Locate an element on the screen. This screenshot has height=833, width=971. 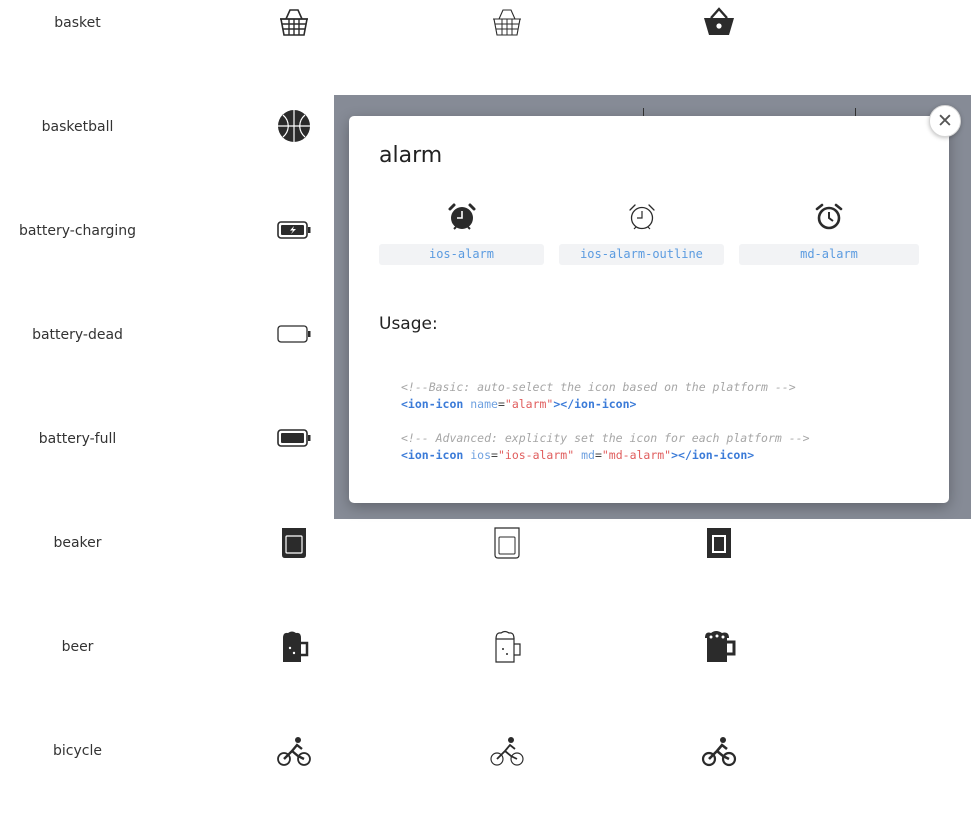
close-button: ✕ is located at coordinates (945, 121).